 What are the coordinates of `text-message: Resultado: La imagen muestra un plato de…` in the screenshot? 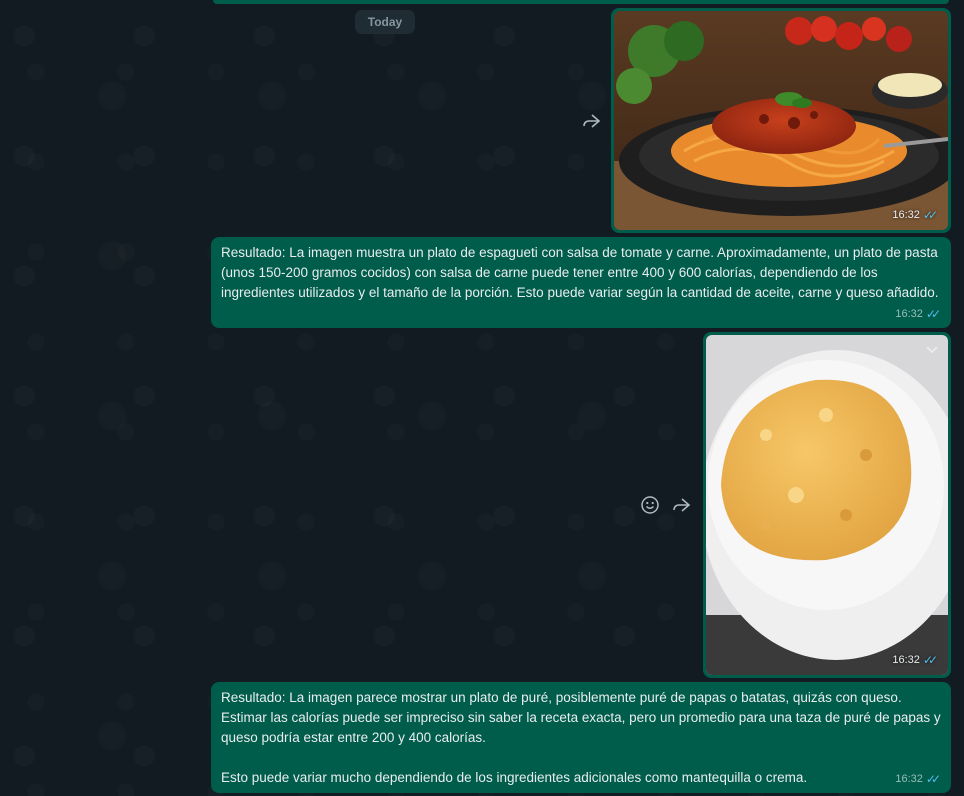 It's located at (581, 282).